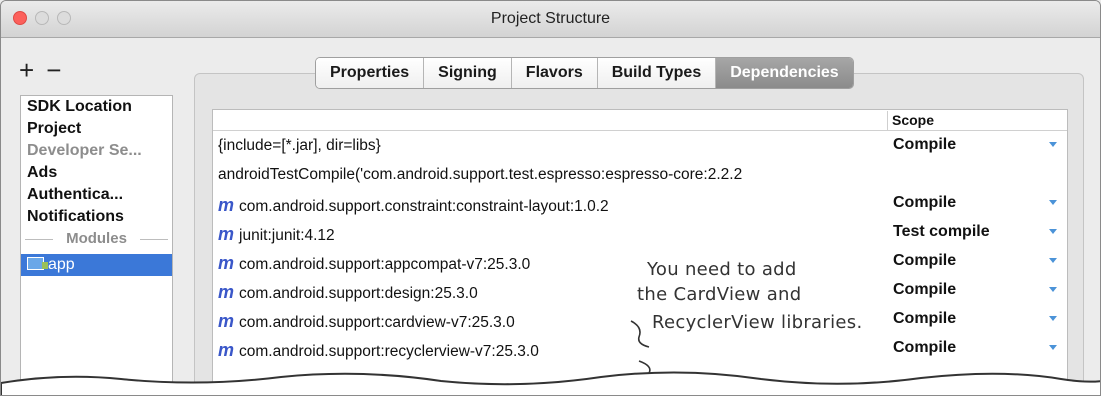  I want to click on torn-edge, so click(550, 383).